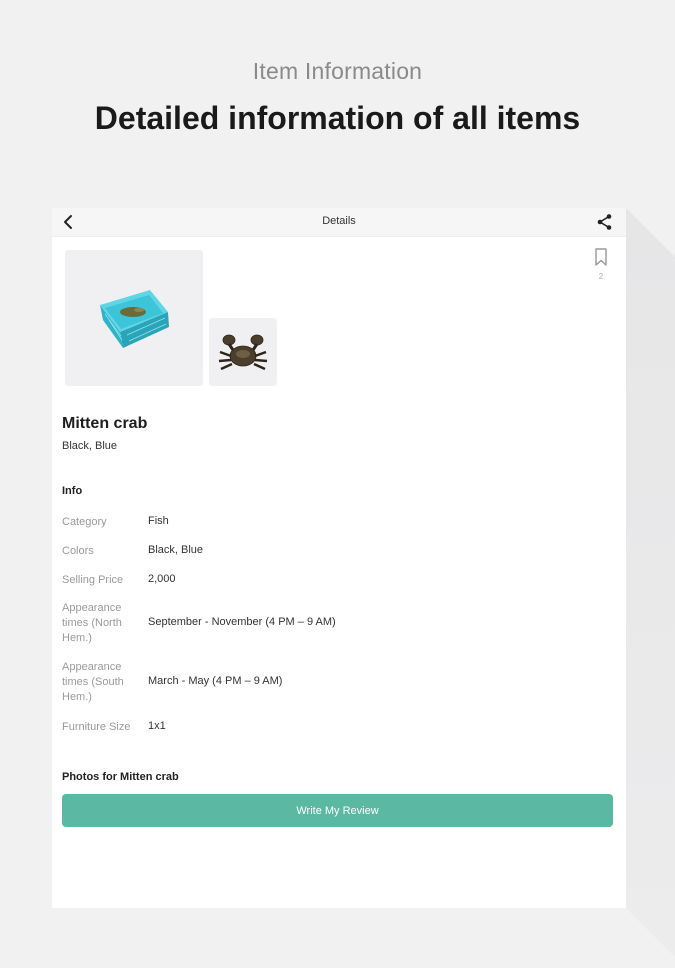  I want to click on bookmark-button: 2, so click(601, 264).